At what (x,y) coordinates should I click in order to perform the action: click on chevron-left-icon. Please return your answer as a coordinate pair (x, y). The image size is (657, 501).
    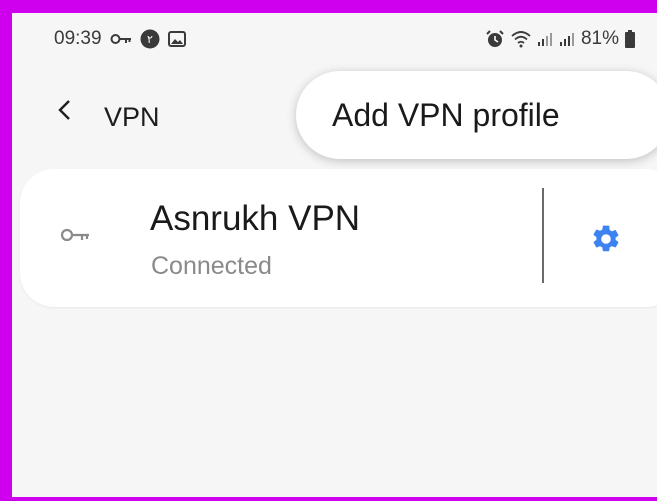
    Looking at the image, I should click on (64, 110).